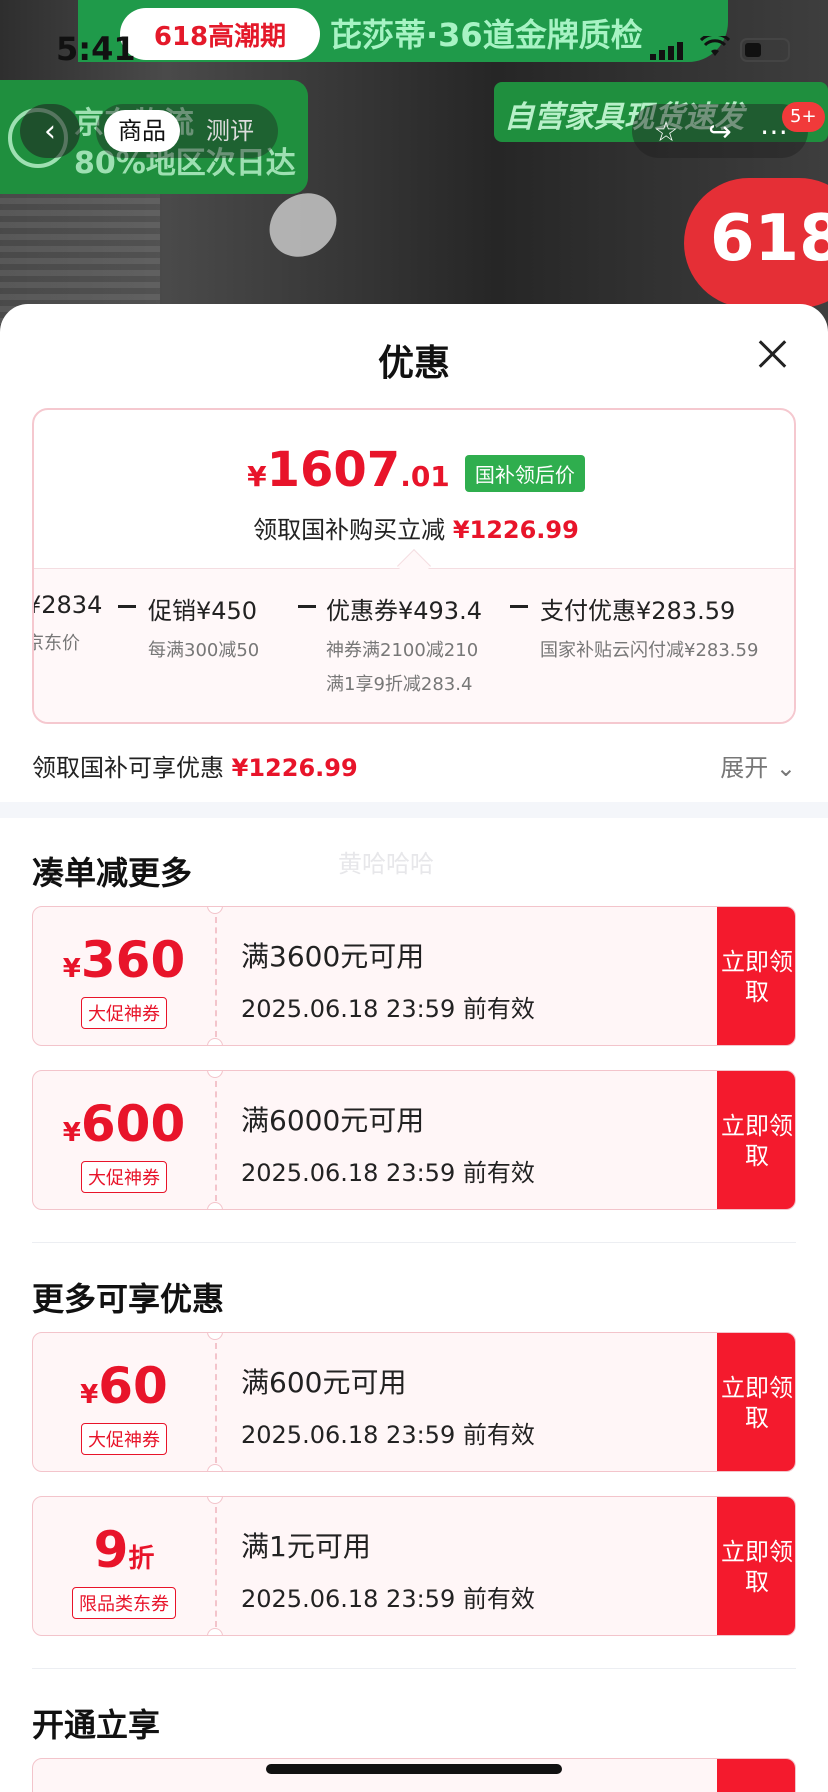 The height and width of the screenshot is (1792, 828). What do you see at coordinates (414, 50) in the screenshot?
I see `status-bar: 5:41` at bounding box center [414, 50].